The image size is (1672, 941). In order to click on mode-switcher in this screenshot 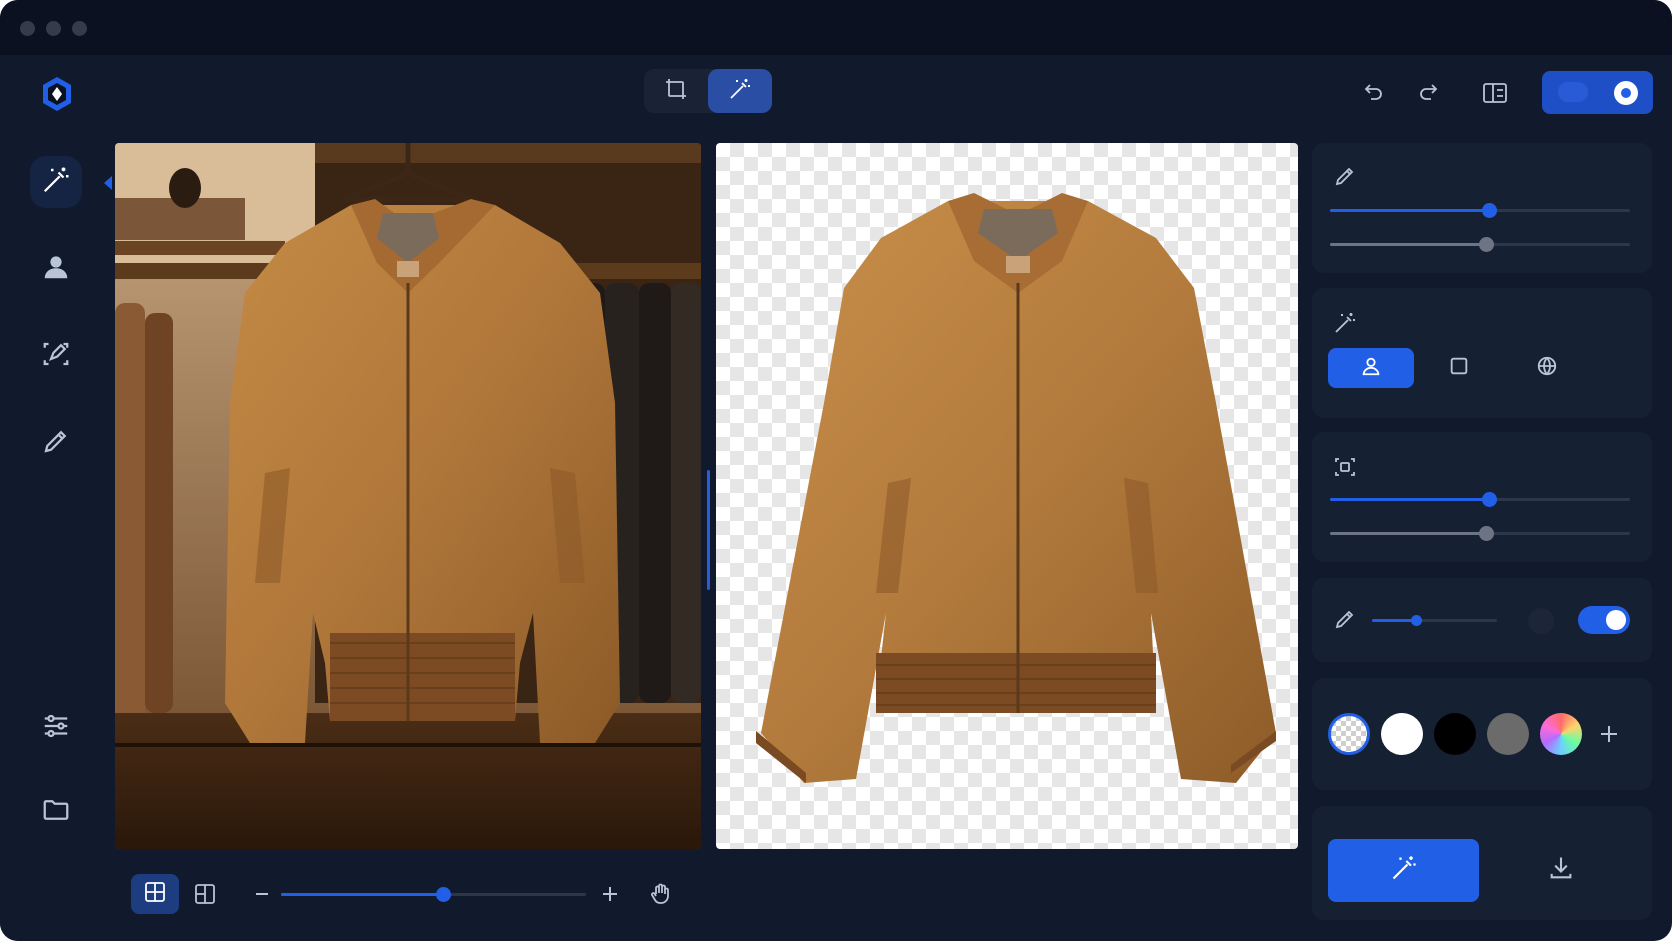, I will do `click(708, 91)`.